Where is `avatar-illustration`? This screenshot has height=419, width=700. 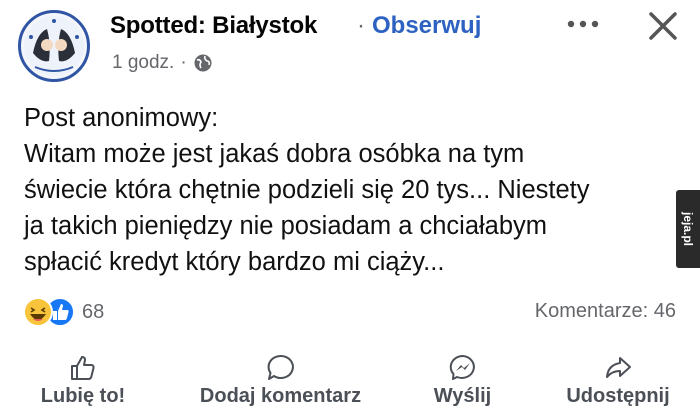
avatar-illustration is located at coordinates (54, 46).